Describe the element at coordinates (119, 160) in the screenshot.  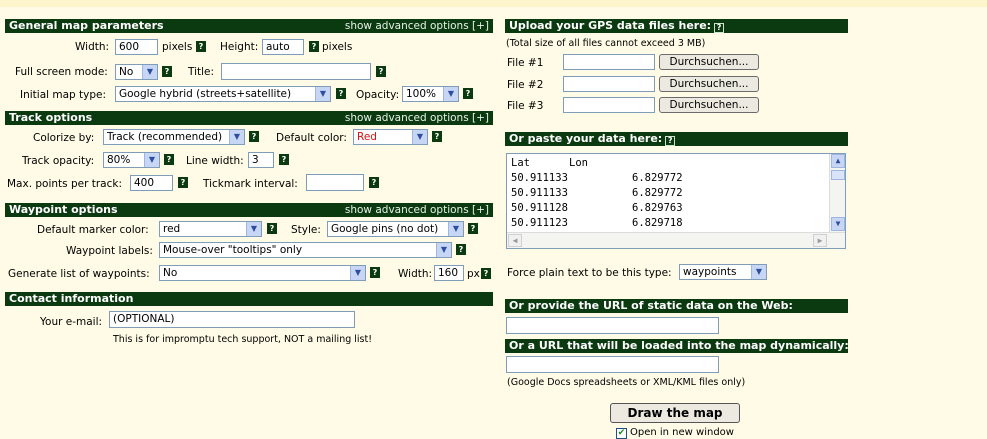
I see `track-opacity-value: 80%` at that location.